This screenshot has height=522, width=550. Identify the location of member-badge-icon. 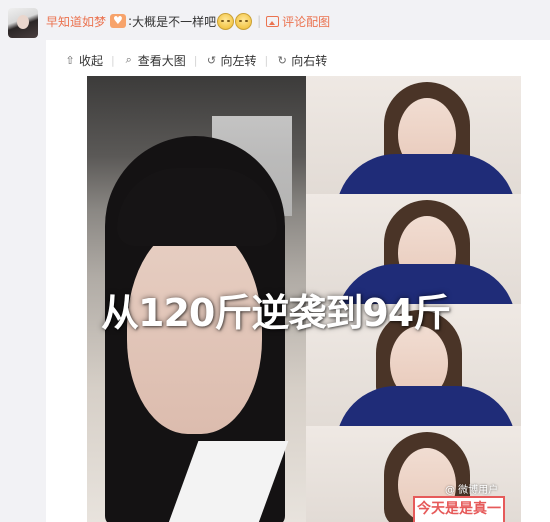
(118, 21).